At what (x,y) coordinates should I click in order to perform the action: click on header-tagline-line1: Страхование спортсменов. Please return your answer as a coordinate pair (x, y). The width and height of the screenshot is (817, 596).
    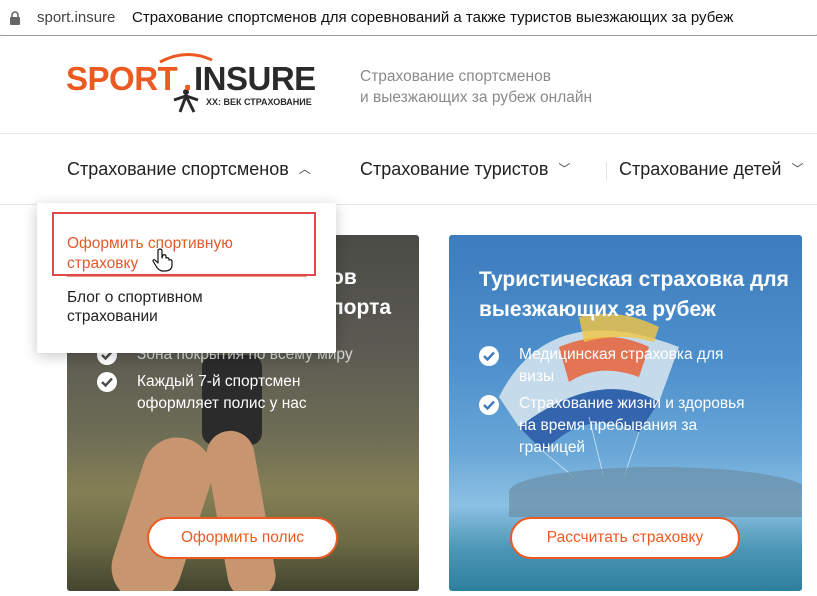
    Looking at the image, I should click on (455, 76).